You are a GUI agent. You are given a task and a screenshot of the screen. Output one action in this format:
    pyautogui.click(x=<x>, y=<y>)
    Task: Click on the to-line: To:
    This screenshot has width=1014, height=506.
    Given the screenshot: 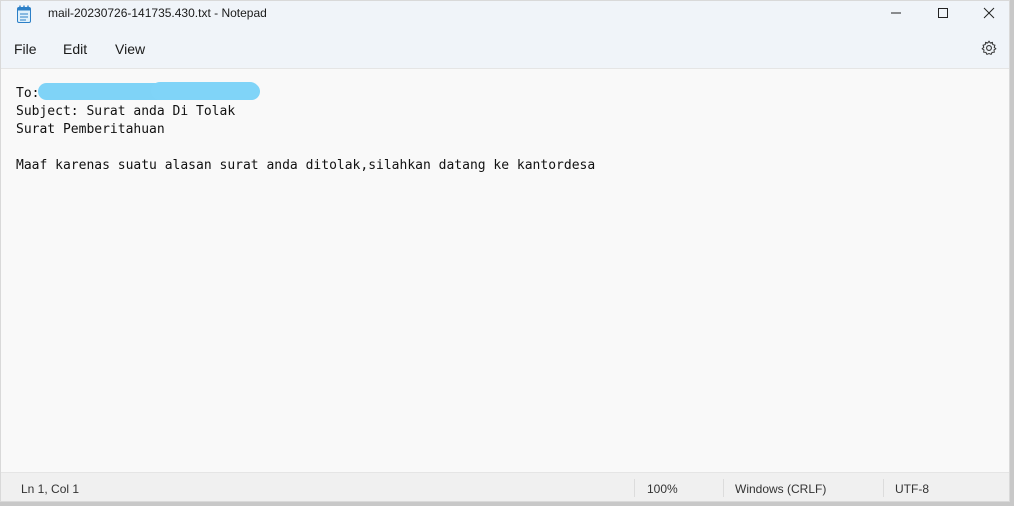 What is the action you would take?
    pyautogui.click(x=28, y=93)
    